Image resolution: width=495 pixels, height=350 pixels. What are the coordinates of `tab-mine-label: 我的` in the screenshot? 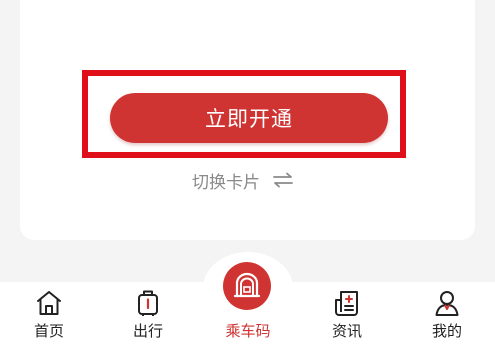 It's located at (446, 331).